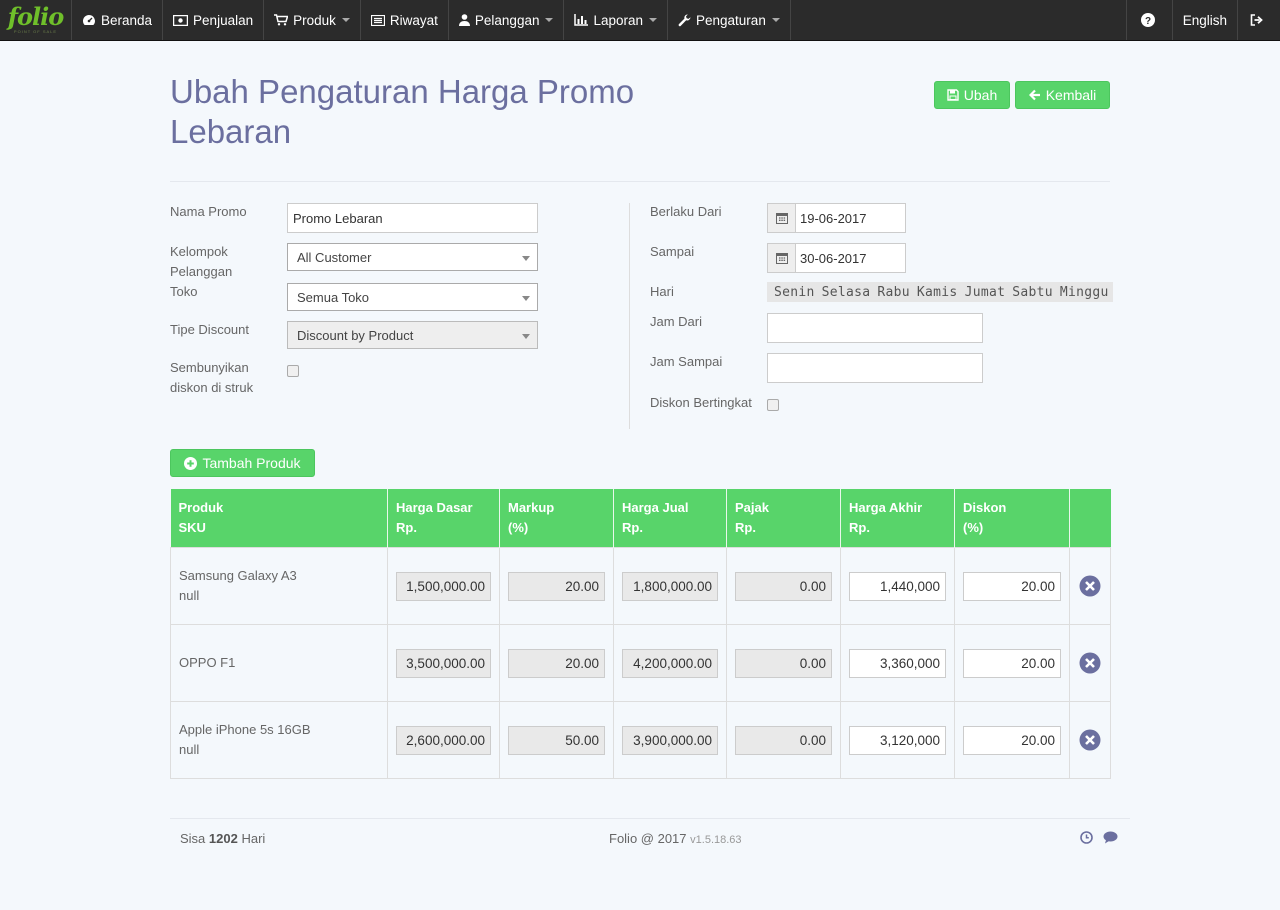 The width and height of the screenshot is (1280, 910). What do you see at coordinates (189, 749) in the screenshot?
I see `product-sku: null` at bounding box center [189, 749].